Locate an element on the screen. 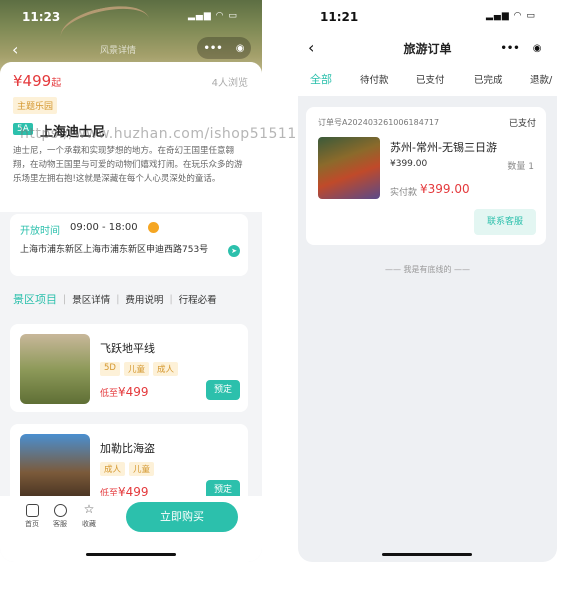 The height and width of the screenshot is (590, 562). tab-must-read: 行程必看 is located at coordinates (198, 299).